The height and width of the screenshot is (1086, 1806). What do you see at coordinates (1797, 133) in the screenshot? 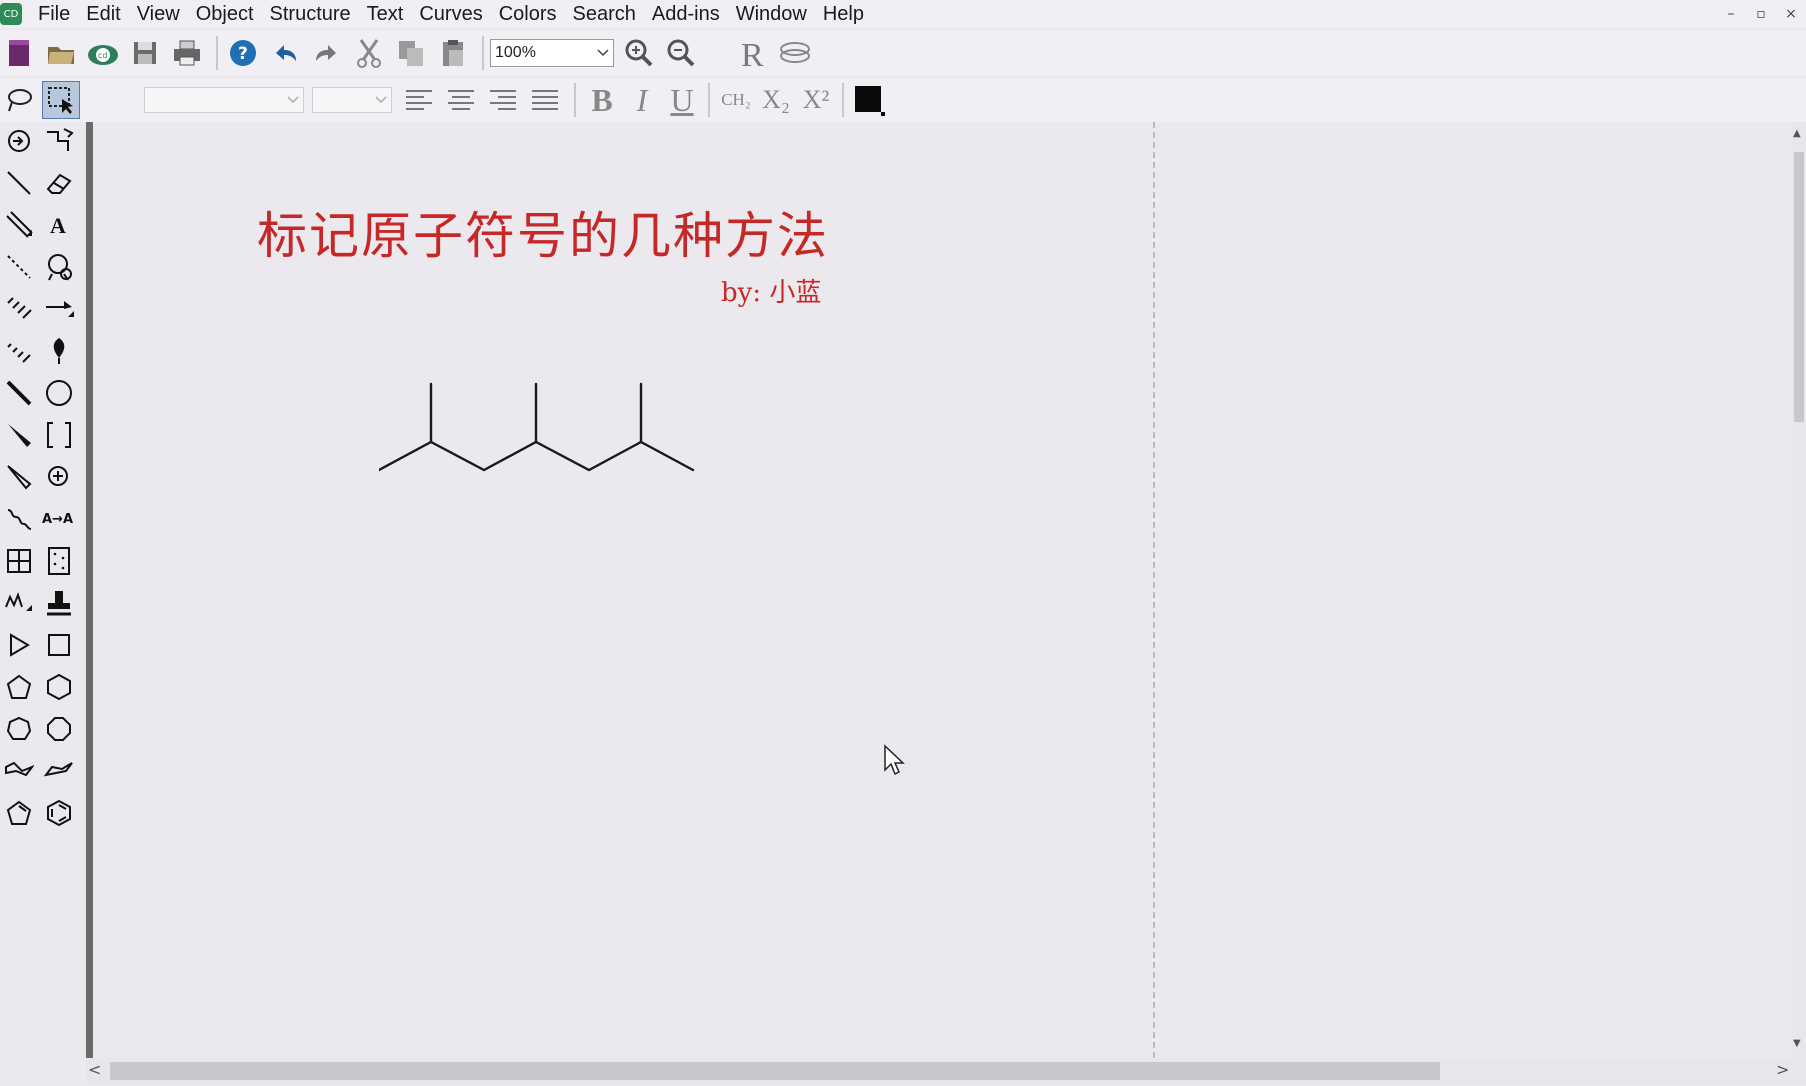
I see `scroll-up-arrow: ▲` at bounding box center [1797, 133].